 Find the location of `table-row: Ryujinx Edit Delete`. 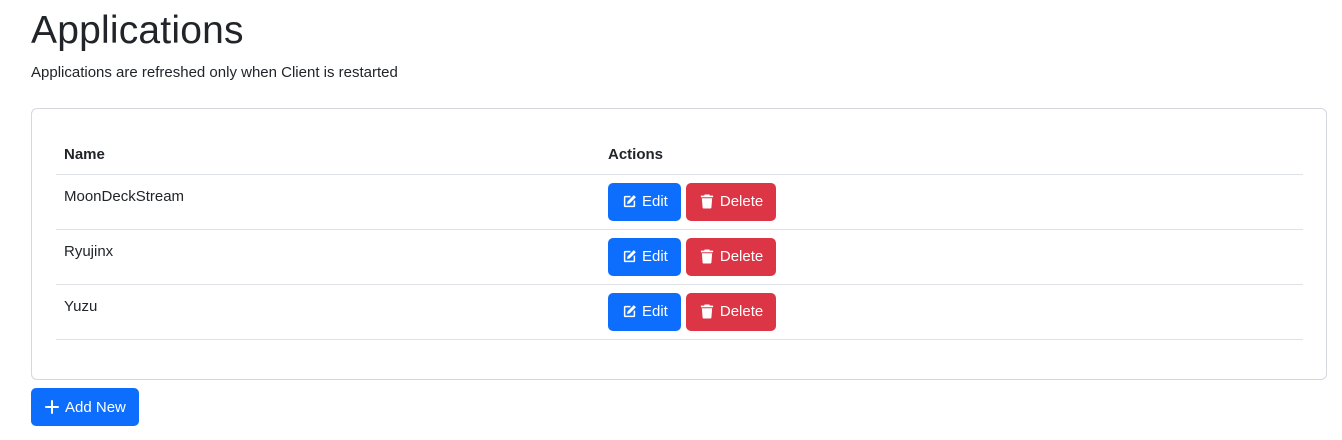

table-row: Ryujinx Edit Delete is located at coordinates (679, 257).